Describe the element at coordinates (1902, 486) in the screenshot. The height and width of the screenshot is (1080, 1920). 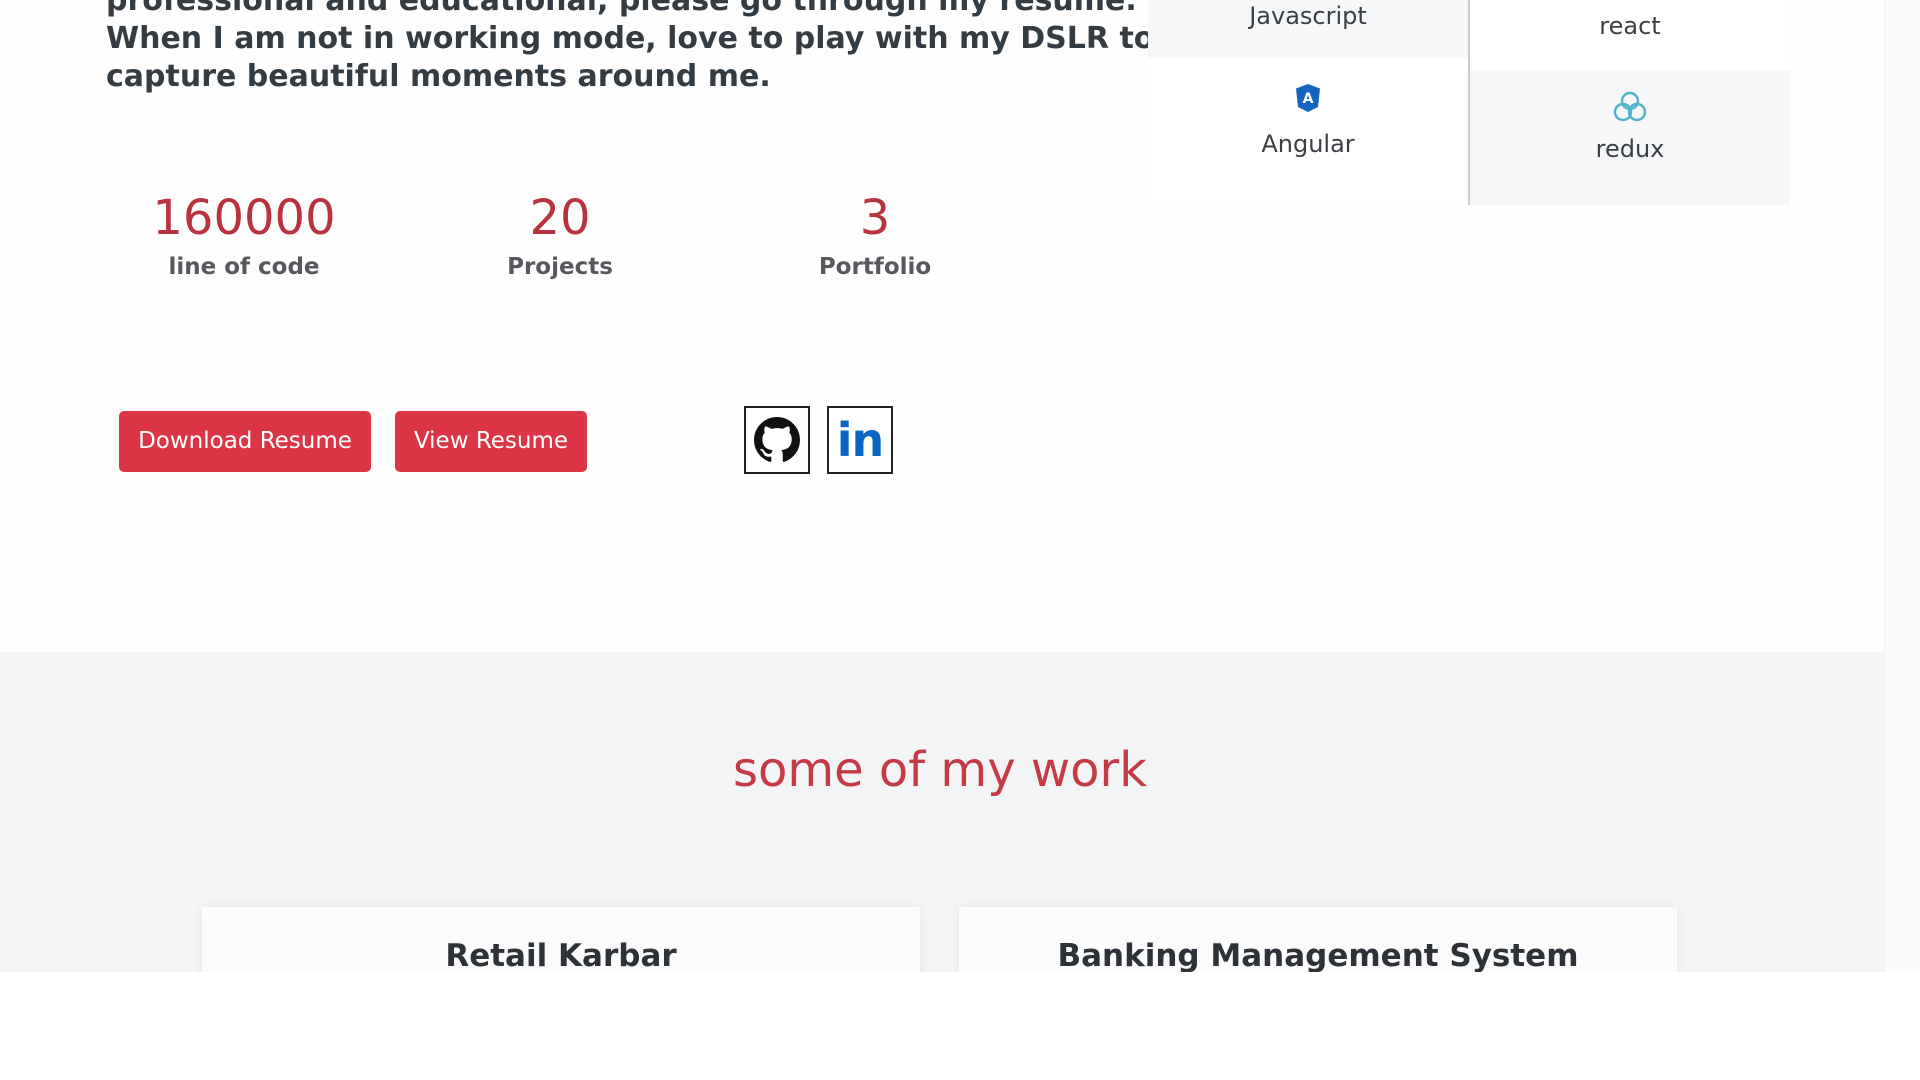
I see `page-scroll-edge` at that location.